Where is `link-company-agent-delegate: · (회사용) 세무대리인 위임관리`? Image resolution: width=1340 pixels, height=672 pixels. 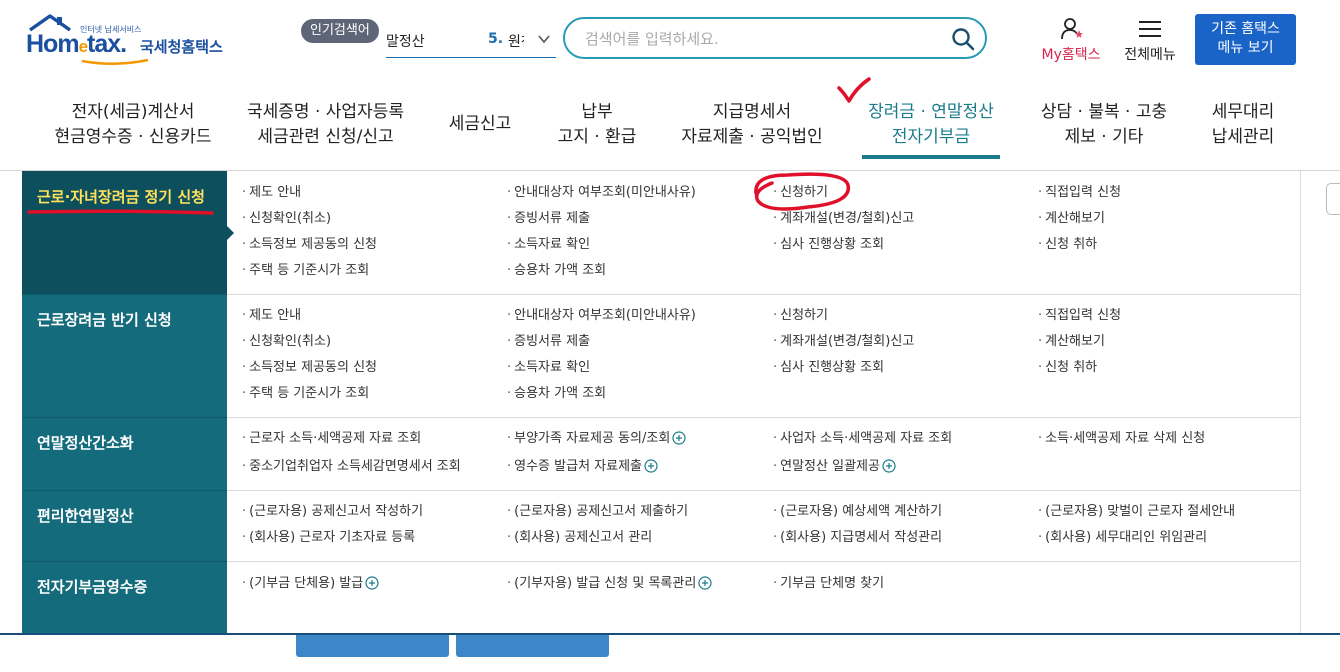 link-company-agent-delegate: · (회사용) 세무대리인 위임관리 is located at coordinates (1122, 538).